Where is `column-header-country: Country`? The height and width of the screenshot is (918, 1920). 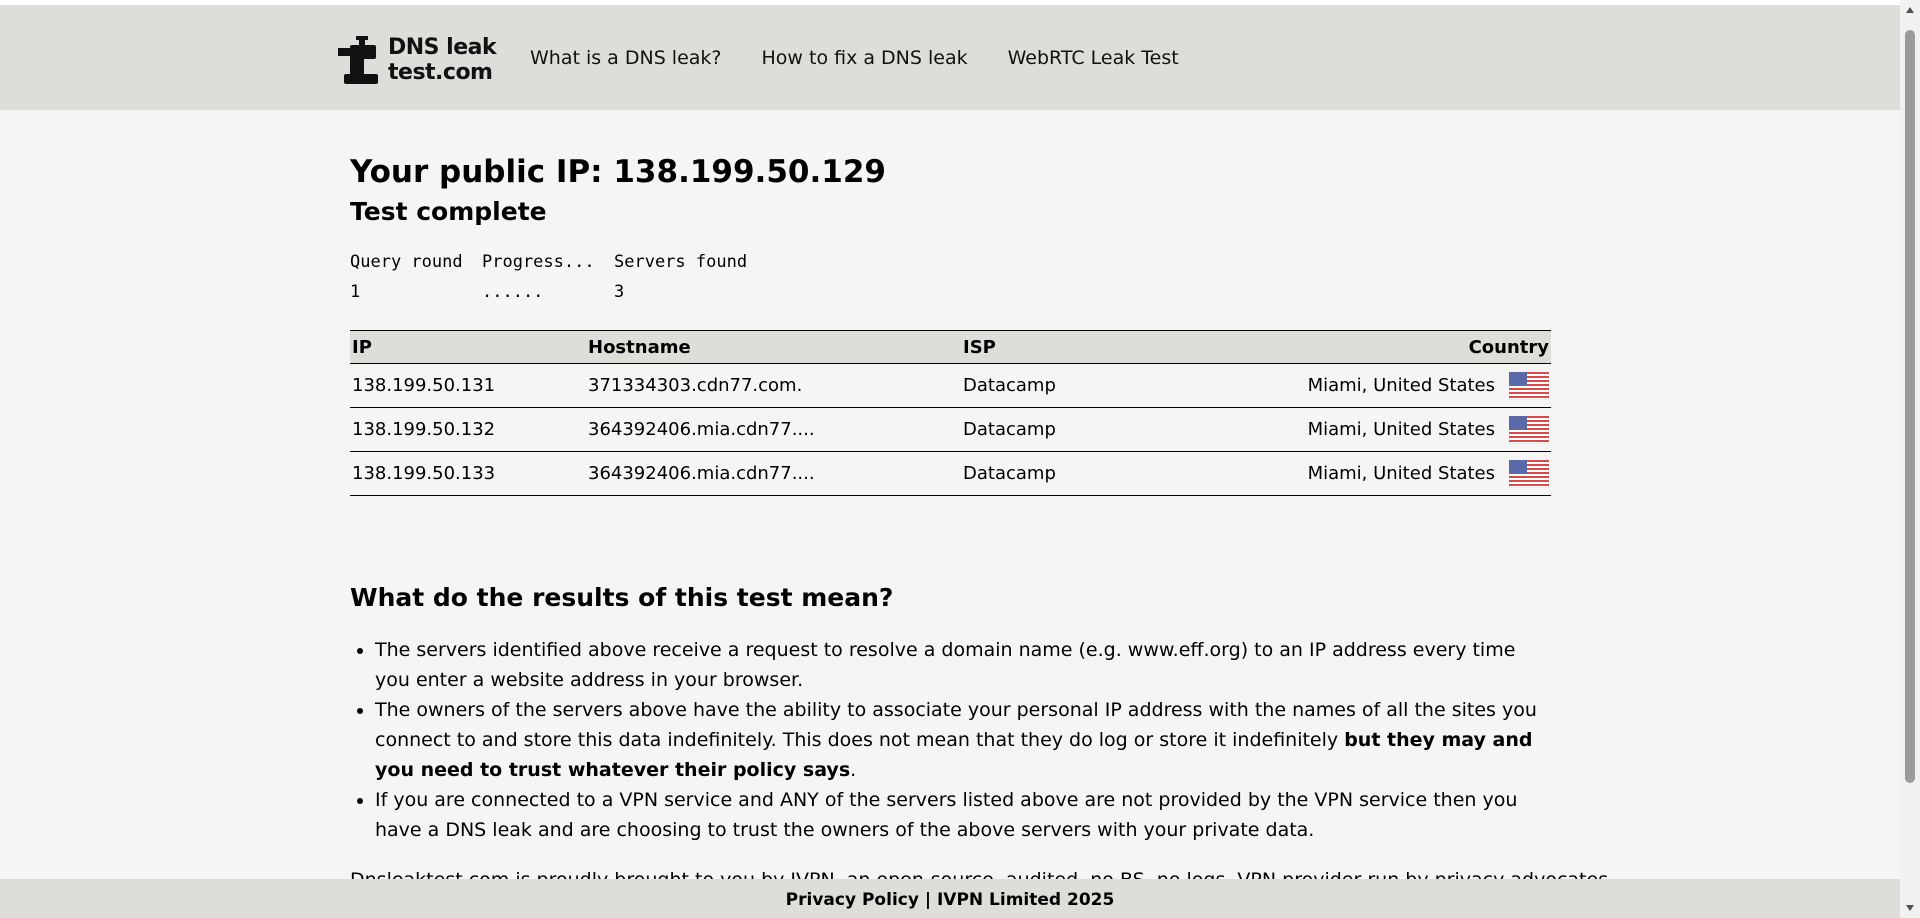 column-header-country: Country is located at coordinates (1406, 347).